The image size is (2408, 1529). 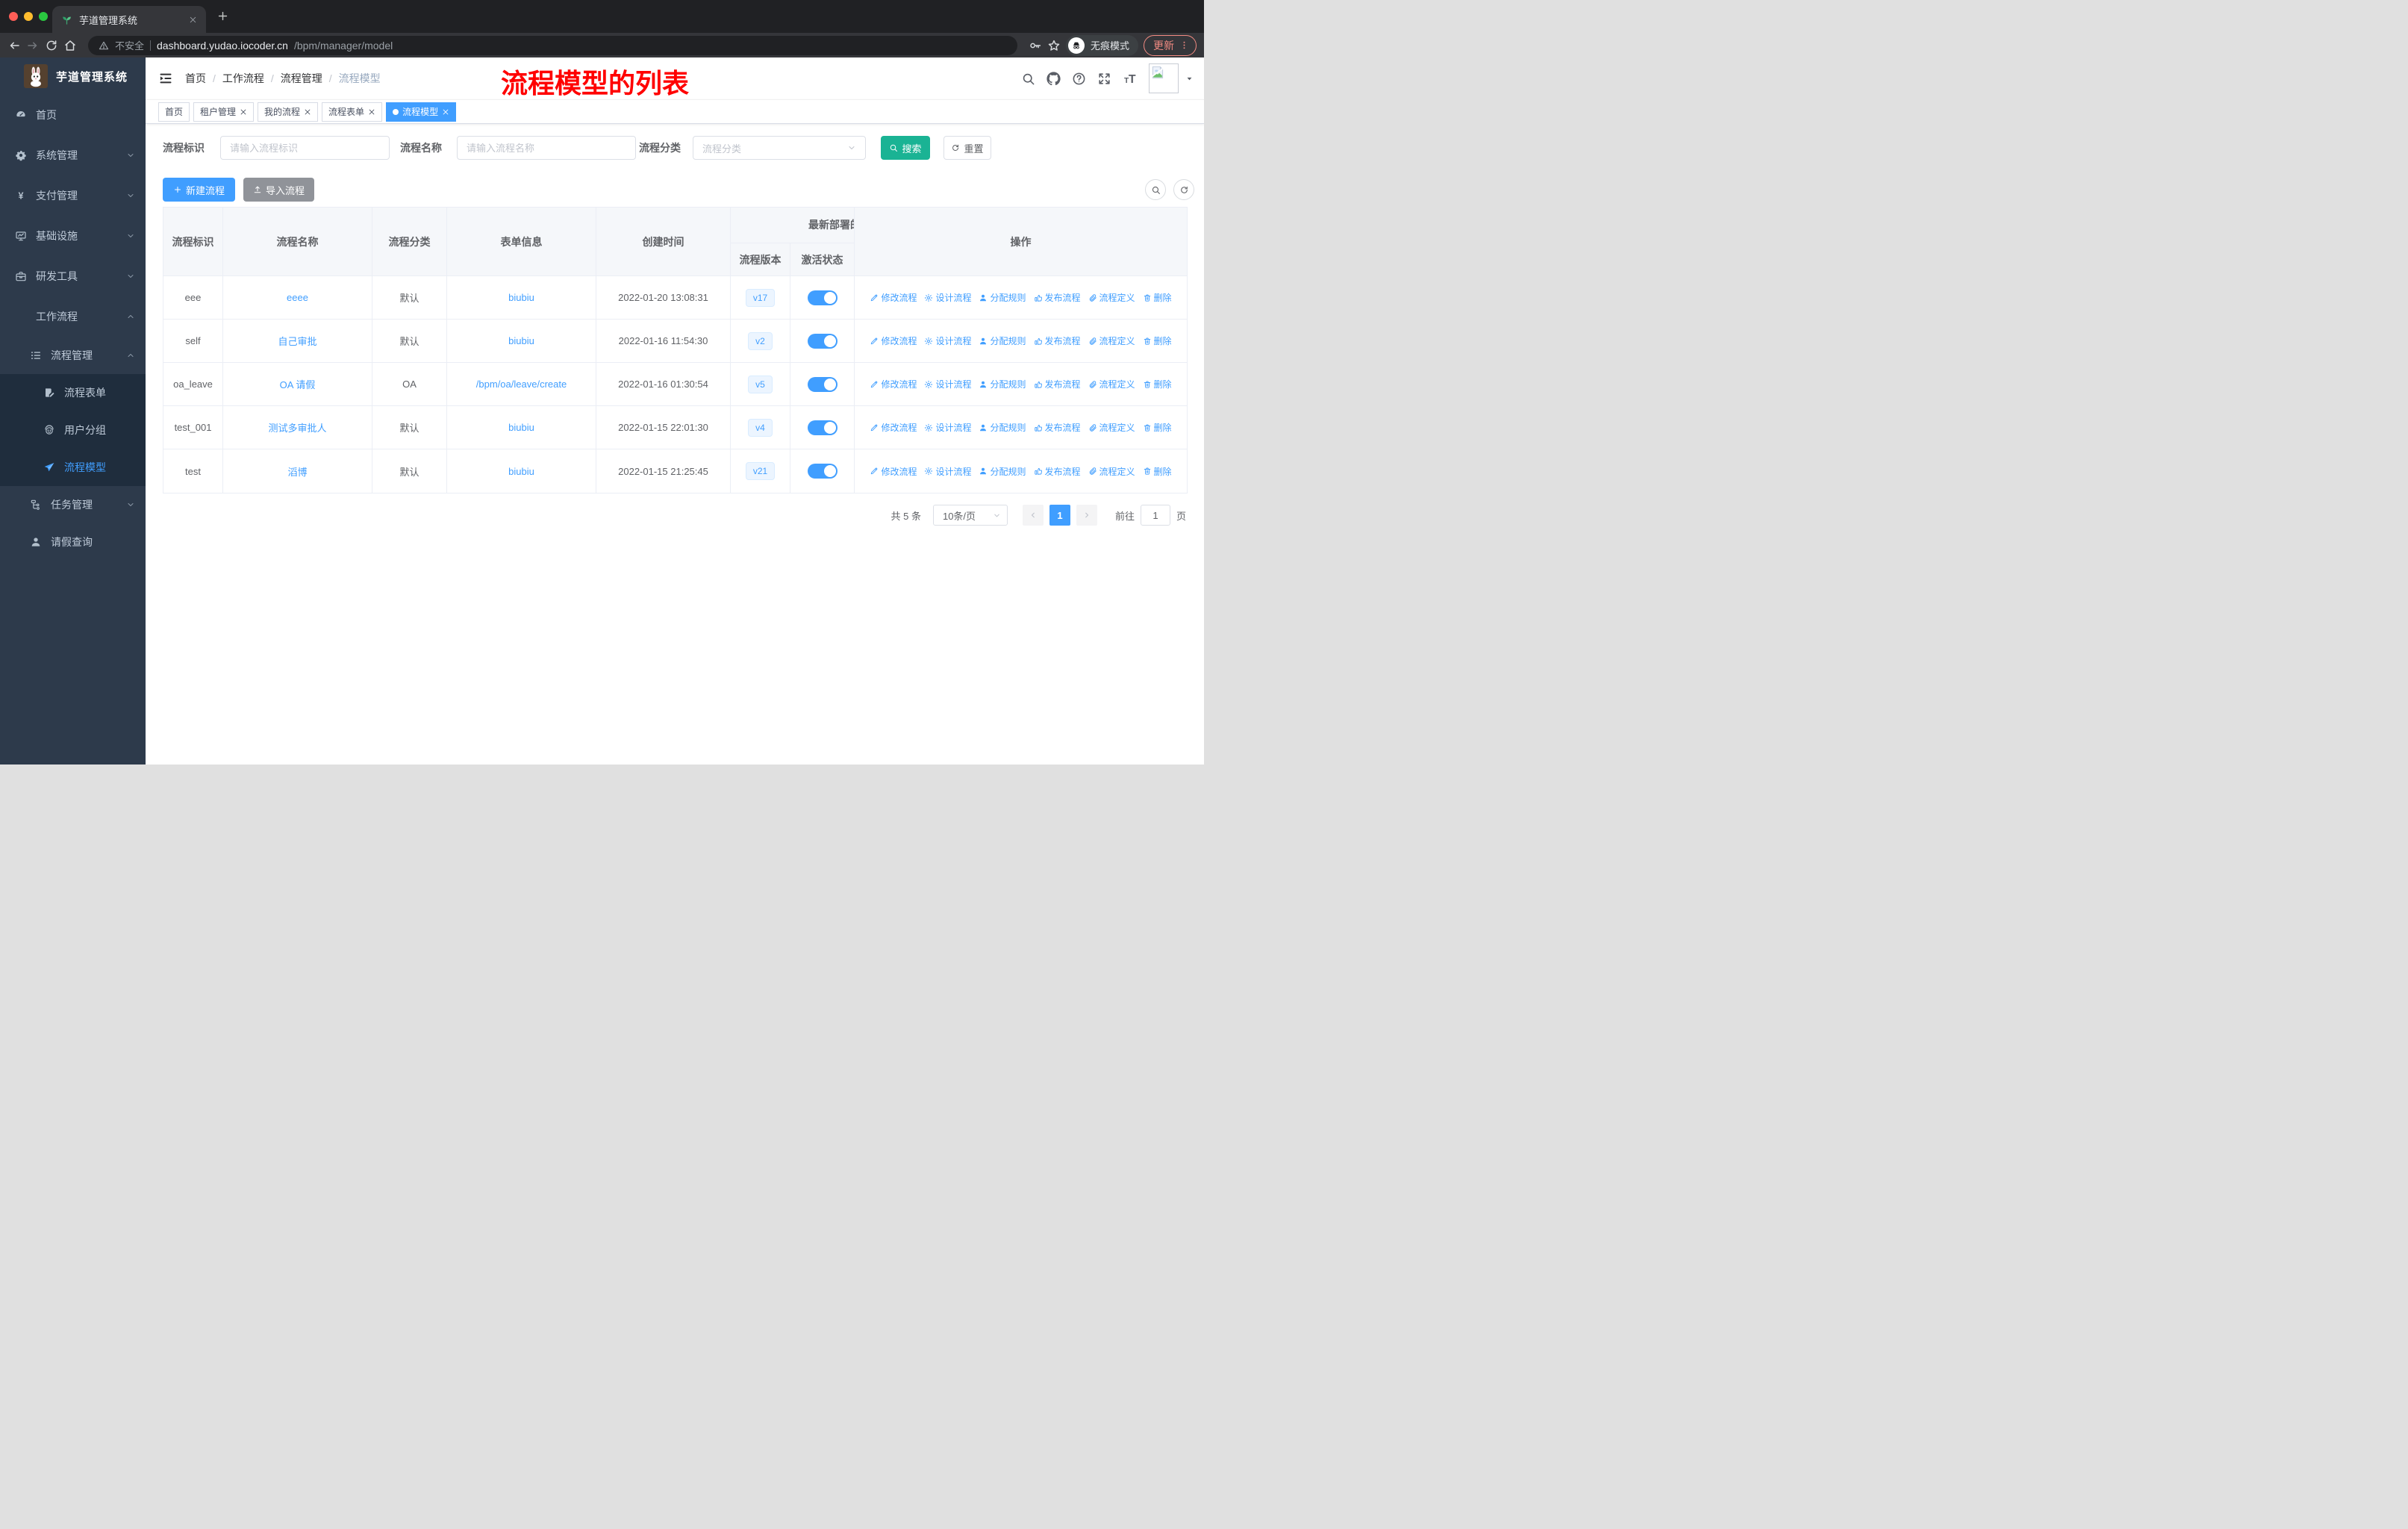 I want to click on sidebar-item-11: 请假查询, so click(x=73, y=542).